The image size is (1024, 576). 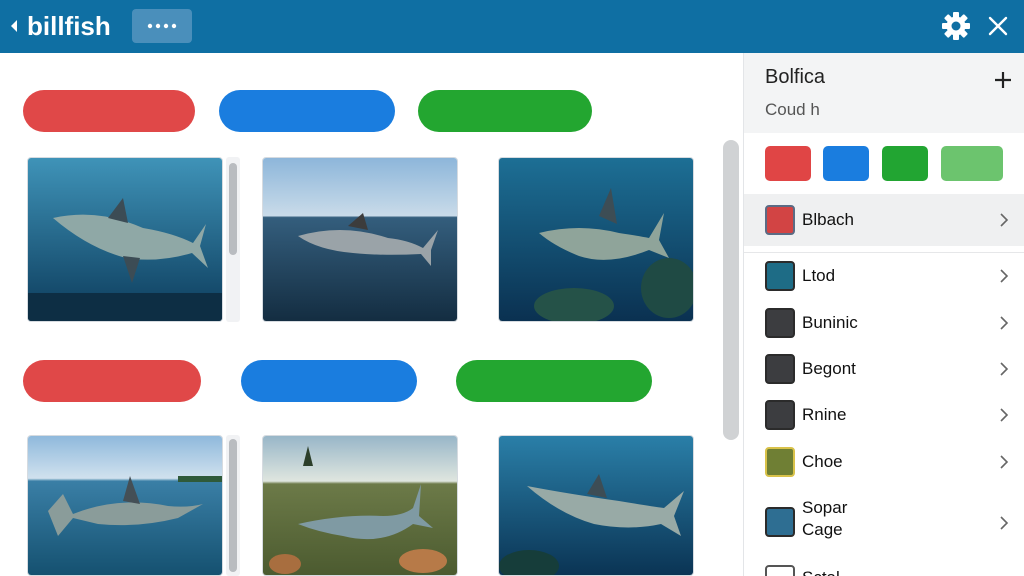 I want to click on sidebar-item-label: Buninic, so click(x=830, y=322).